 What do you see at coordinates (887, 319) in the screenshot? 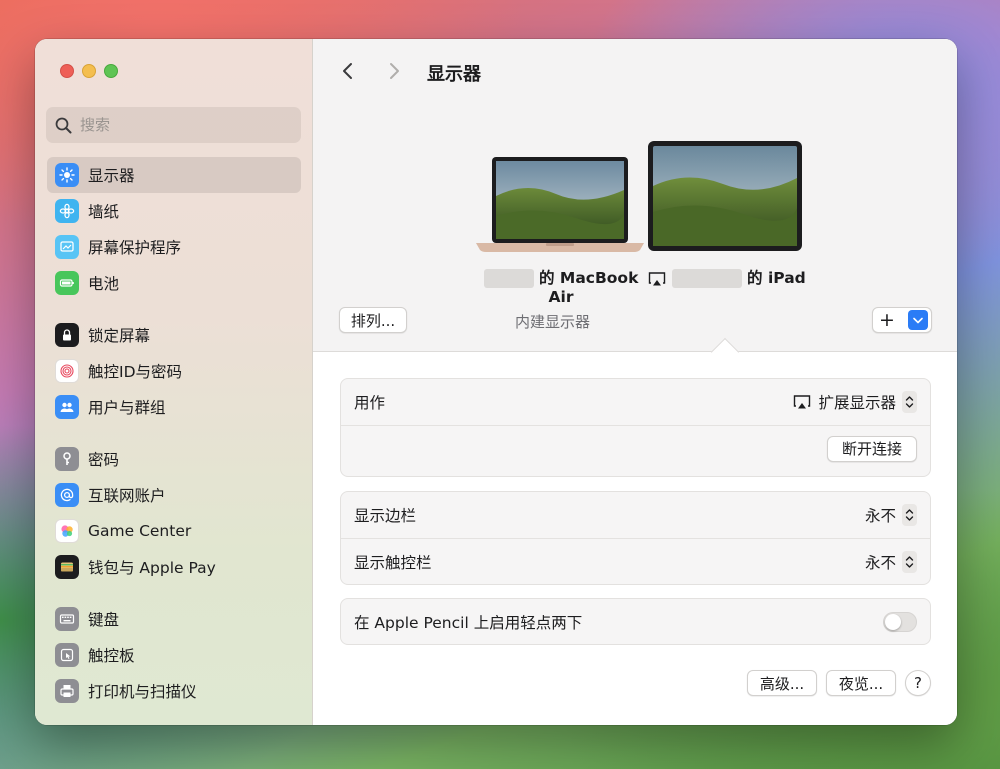
I see `plus-icon: +` at bounding box center [887, 319].